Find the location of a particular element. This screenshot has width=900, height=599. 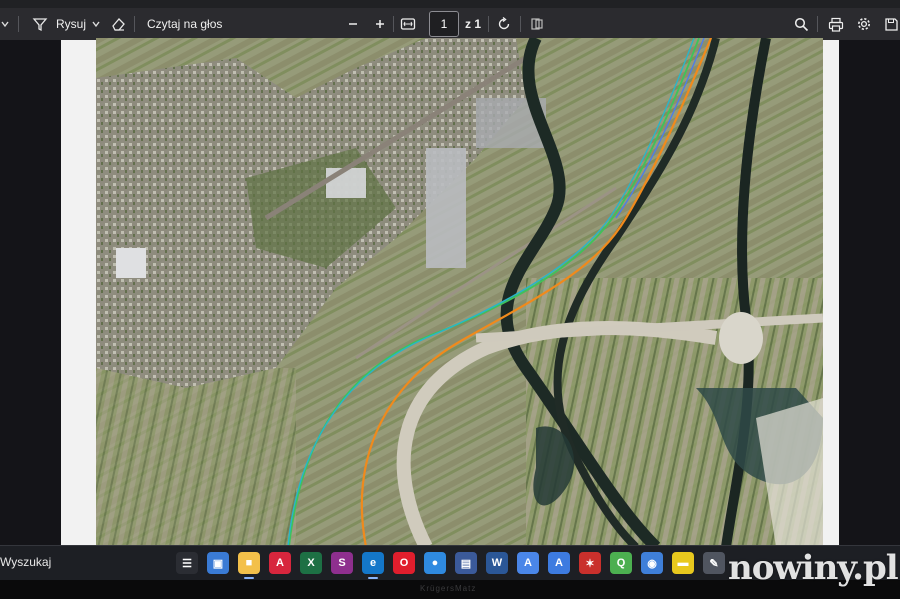

fit-page-button is located at coordinates (408, 24).